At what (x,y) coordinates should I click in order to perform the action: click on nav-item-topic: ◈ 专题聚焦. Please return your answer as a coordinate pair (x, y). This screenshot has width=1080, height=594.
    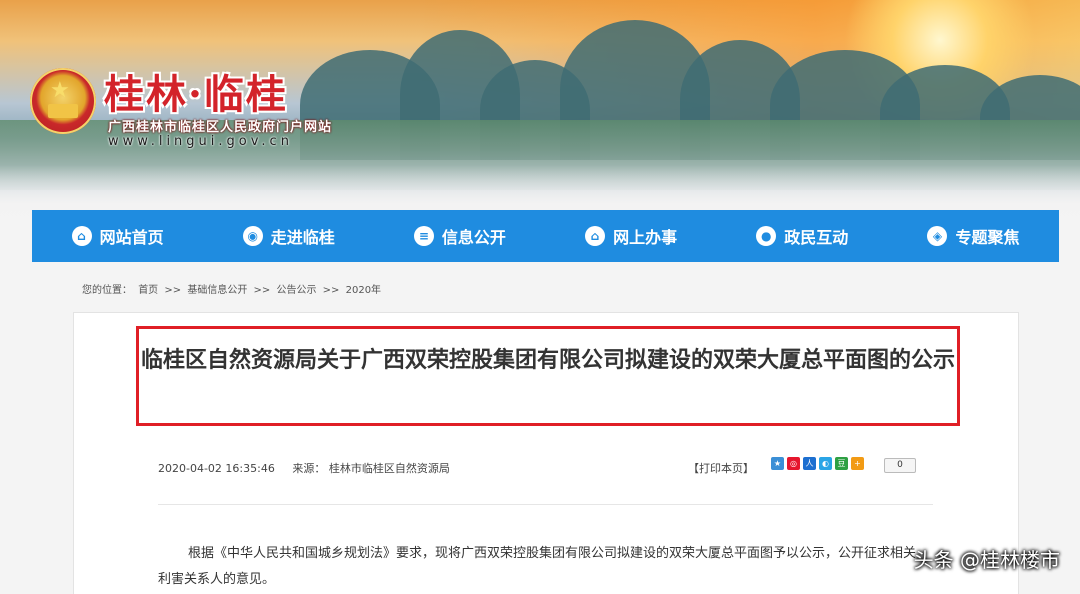
    Looking at the image, I should click on (973, 236).